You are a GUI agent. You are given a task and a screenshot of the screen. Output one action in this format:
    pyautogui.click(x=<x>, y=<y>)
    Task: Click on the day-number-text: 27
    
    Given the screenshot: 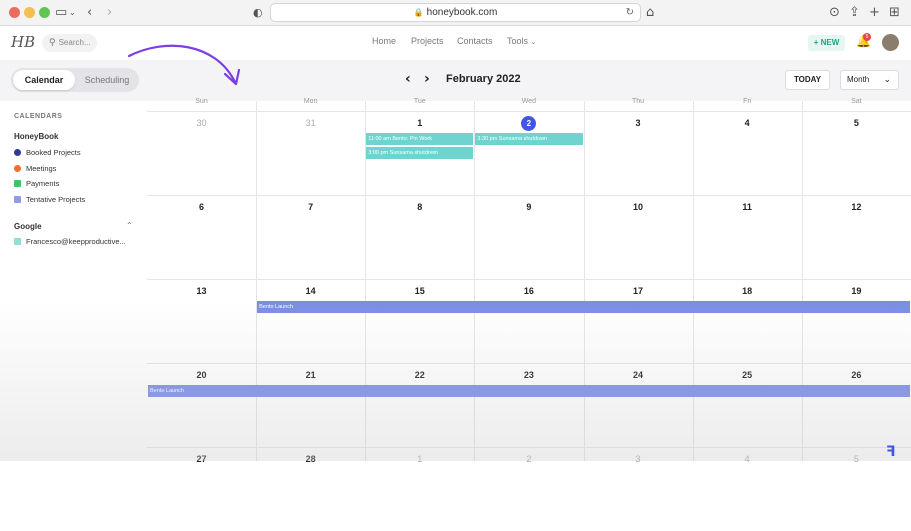 What is the action you would take?
    pyautogui.click(x=201, y=459)
    